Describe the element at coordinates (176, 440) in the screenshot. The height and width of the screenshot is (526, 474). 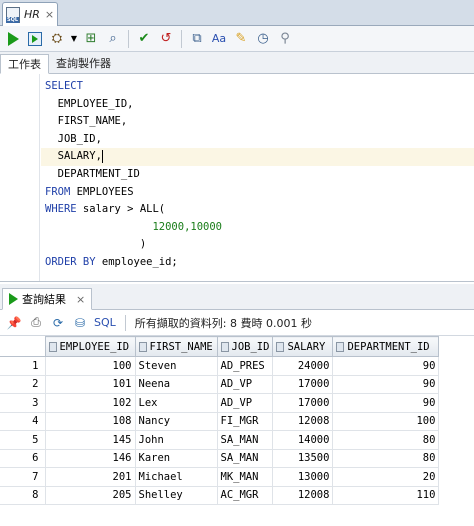
I see `table-cell: John` at that location.